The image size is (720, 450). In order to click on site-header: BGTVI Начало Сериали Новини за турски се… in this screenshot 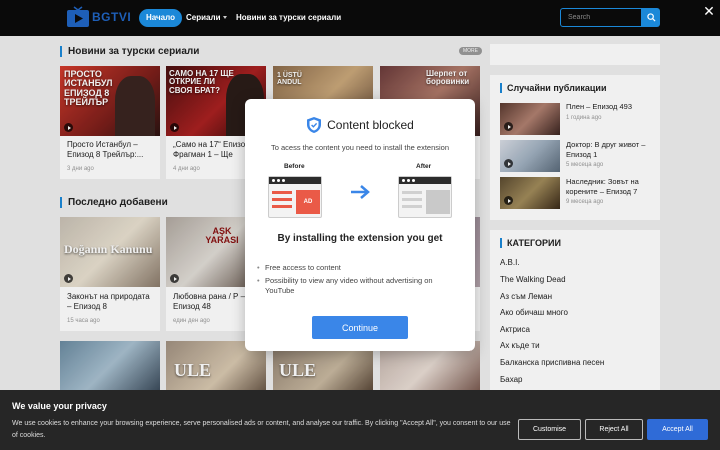, I will do `click(360, 18)`.